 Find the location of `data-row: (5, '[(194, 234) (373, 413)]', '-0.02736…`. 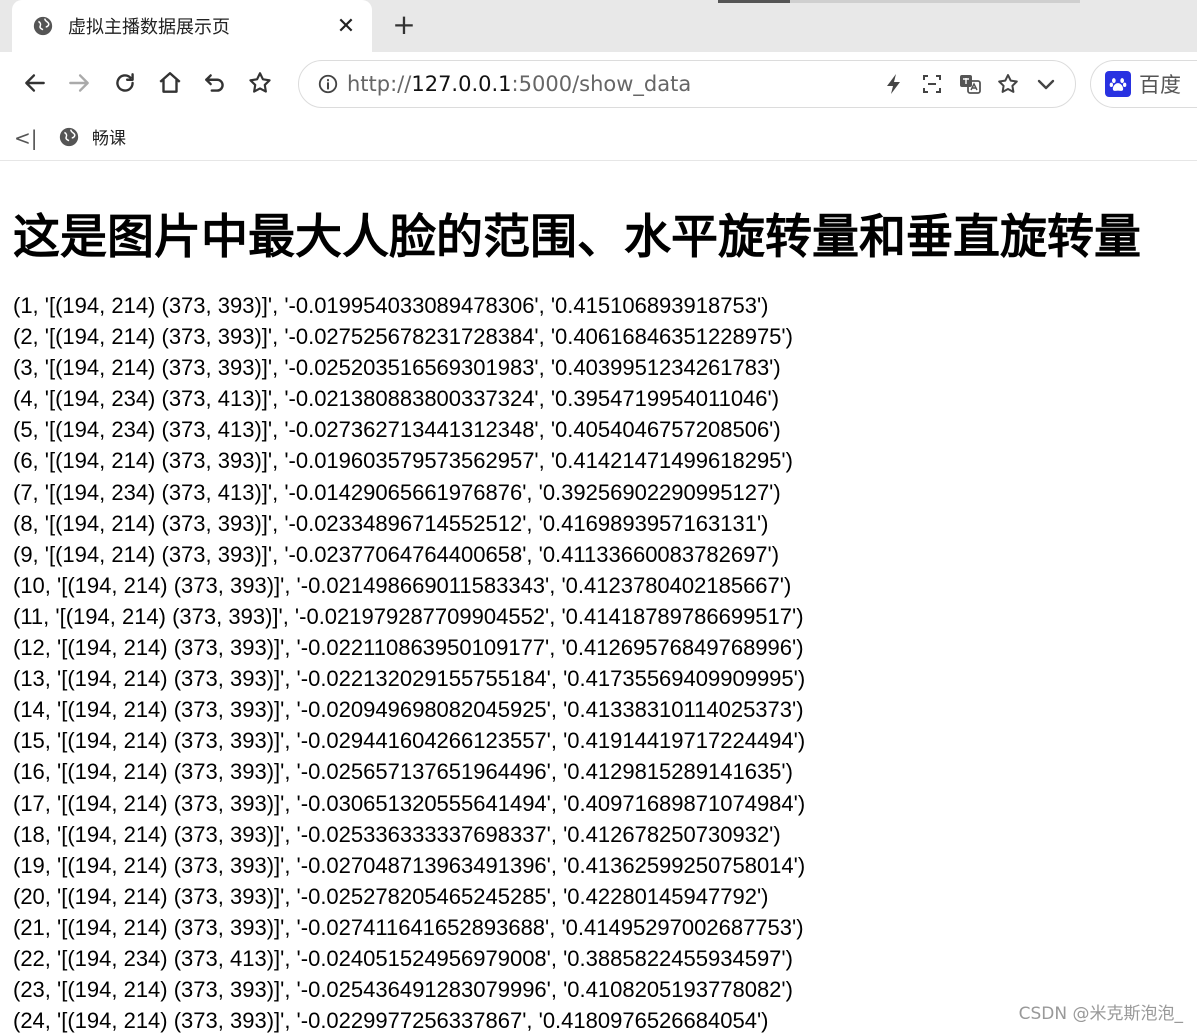

data-row: (5, '[(194, 234) (373, 413)]', '-0.02736… is located at coordinates (397, 430).